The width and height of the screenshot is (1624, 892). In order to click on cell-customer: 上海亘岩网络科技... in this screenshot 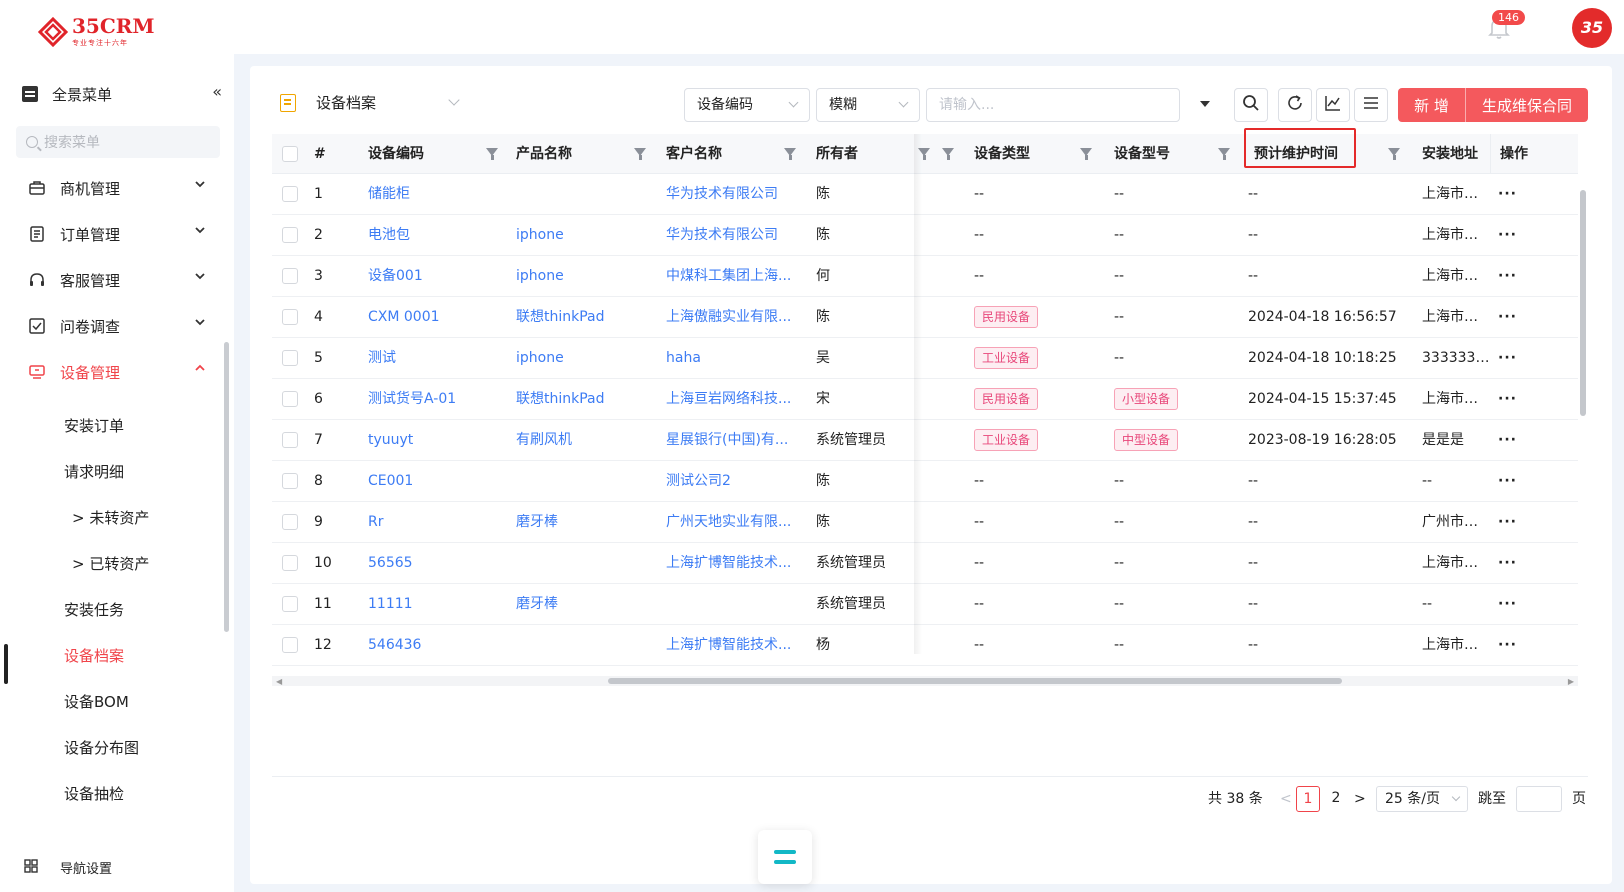, I will do `click(736, 399)`.